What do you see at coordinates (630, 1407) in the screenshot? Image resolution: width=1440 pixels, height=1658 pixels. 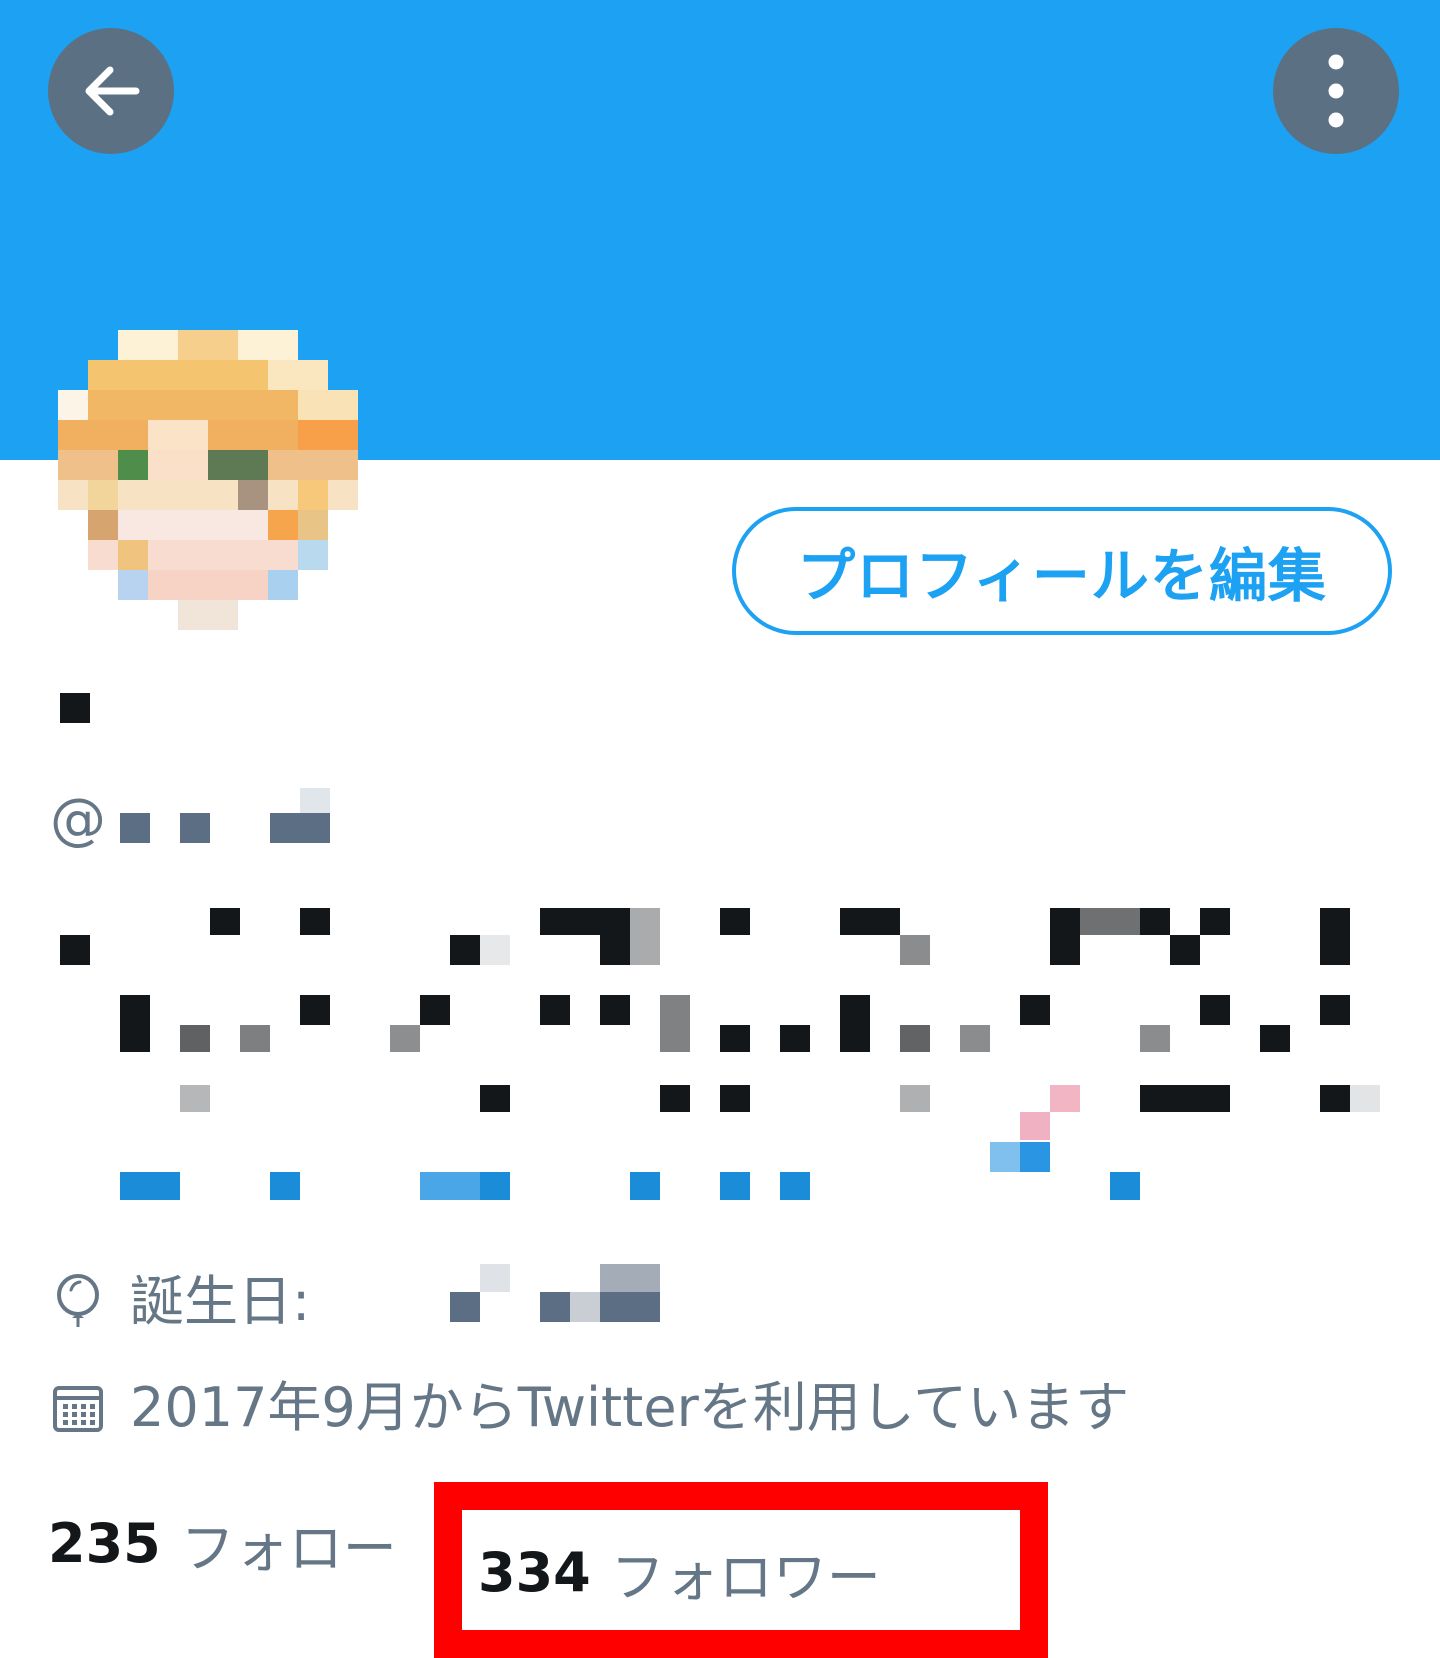 I see `joined-date-text: 2017年9月からTwitterを利用しています` at bounding box center [630, 1407].